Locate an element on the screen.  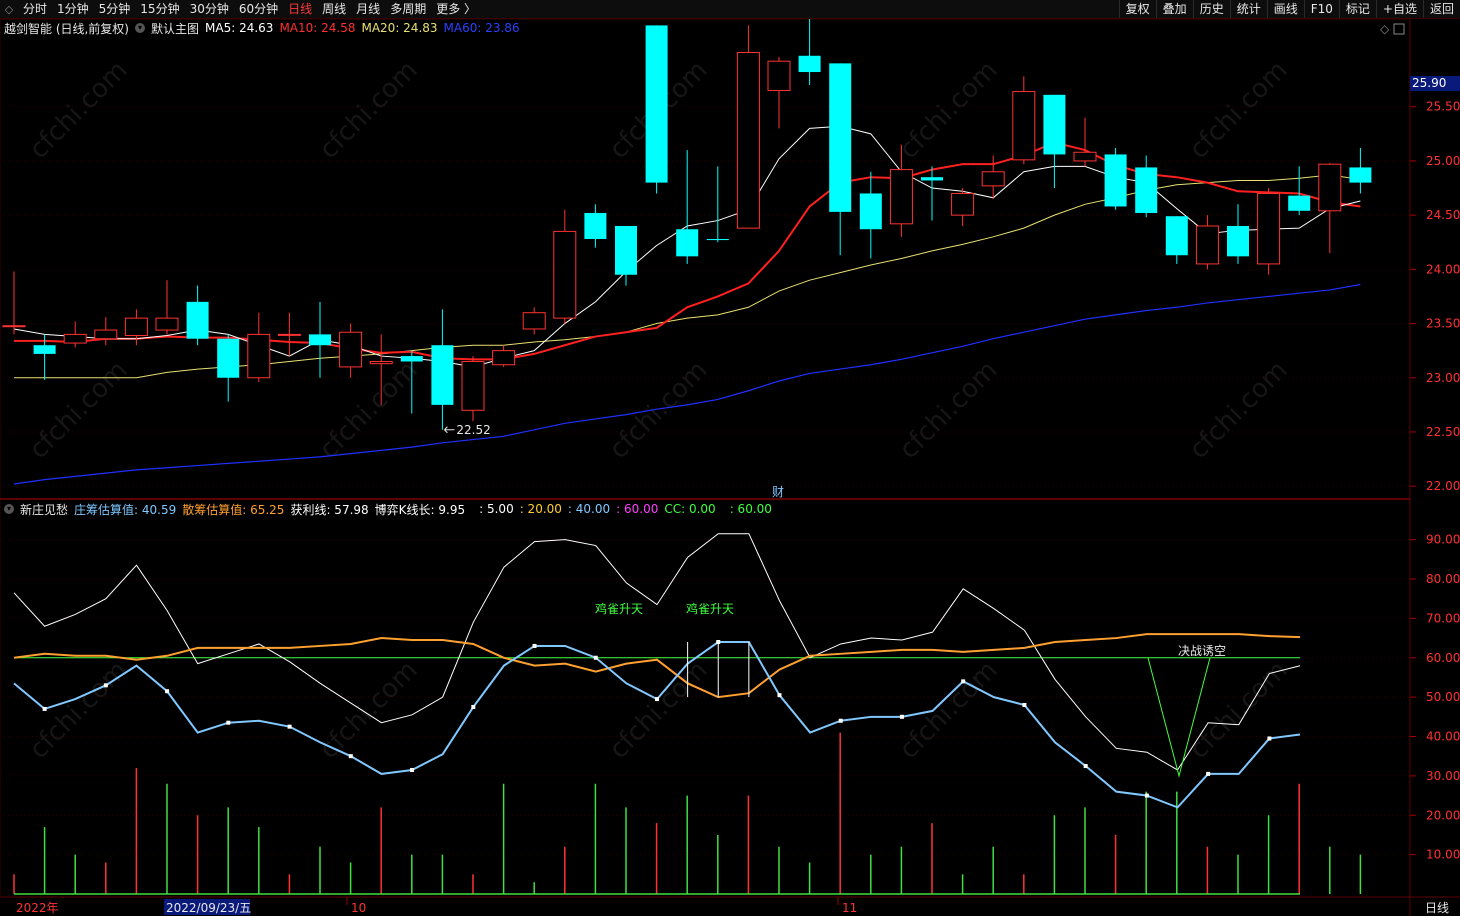
sub-ytick-label: 10.00 is located at coordinates (1443, 855).